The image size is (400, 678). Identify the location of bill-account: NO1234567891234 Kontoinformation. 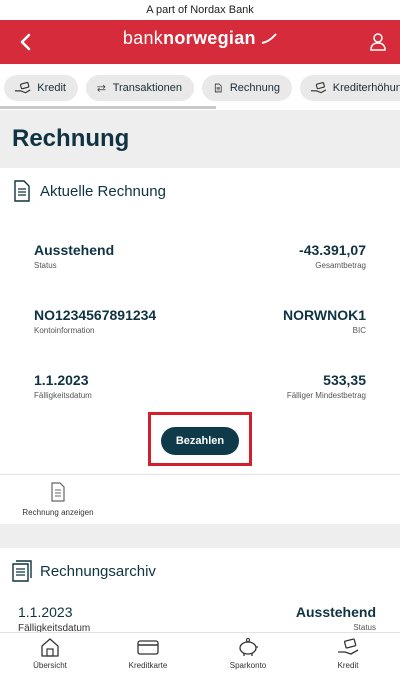
(95, 321).